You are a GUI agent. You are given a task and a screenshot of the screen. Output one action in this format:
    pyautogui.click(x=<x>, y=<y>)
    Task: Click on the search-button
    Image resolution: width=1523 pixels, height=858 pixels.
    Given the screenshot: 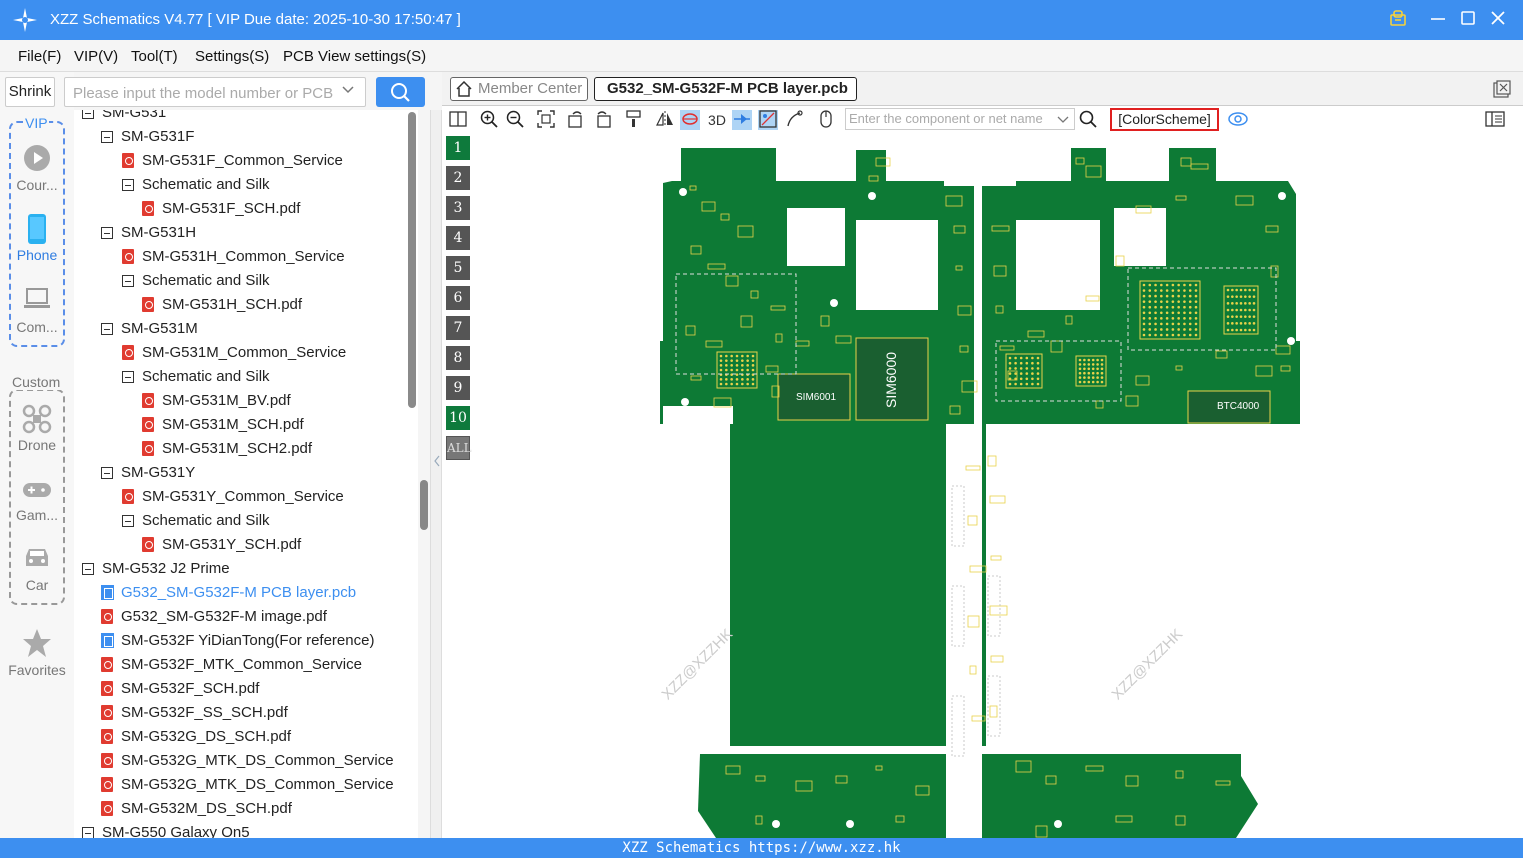 What is the action you would take?
    pyautogui.click(x=400, y=92)
    